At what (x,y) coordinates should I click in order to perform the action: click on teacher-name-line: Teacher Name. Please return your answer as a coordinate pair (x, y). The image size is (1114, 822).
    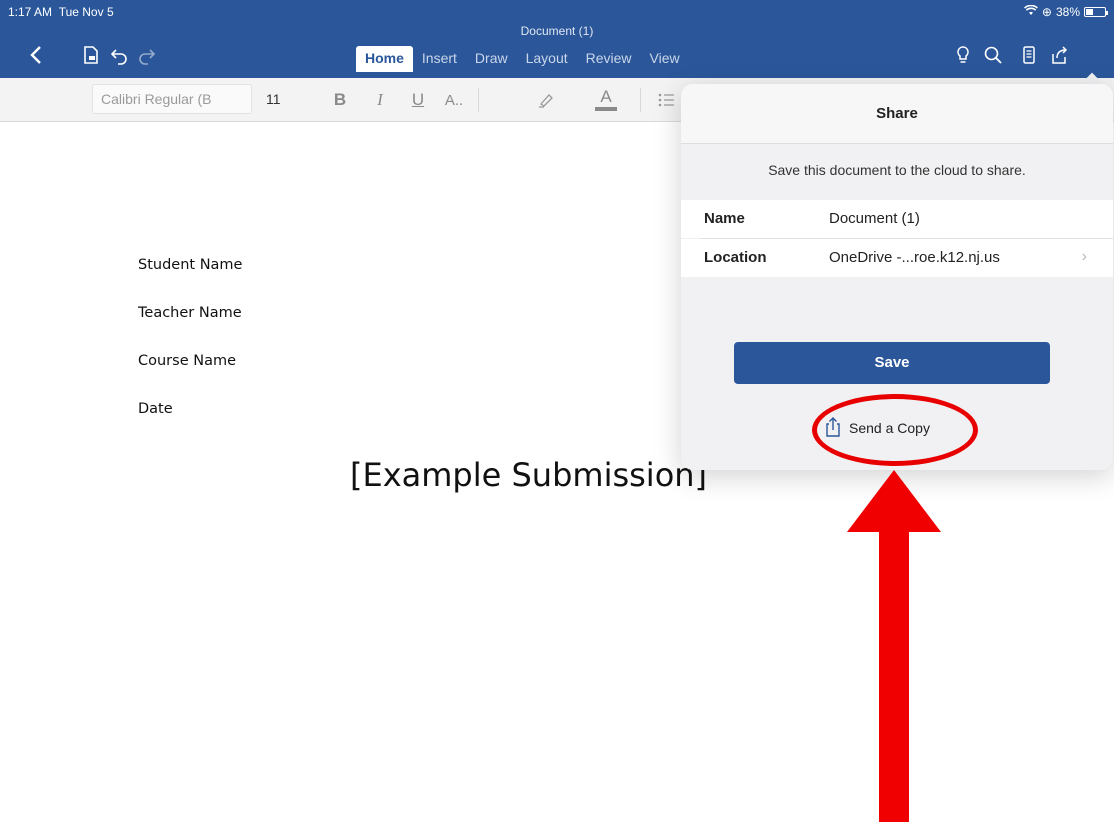
    Looking at the image, I should click on (190, 313).